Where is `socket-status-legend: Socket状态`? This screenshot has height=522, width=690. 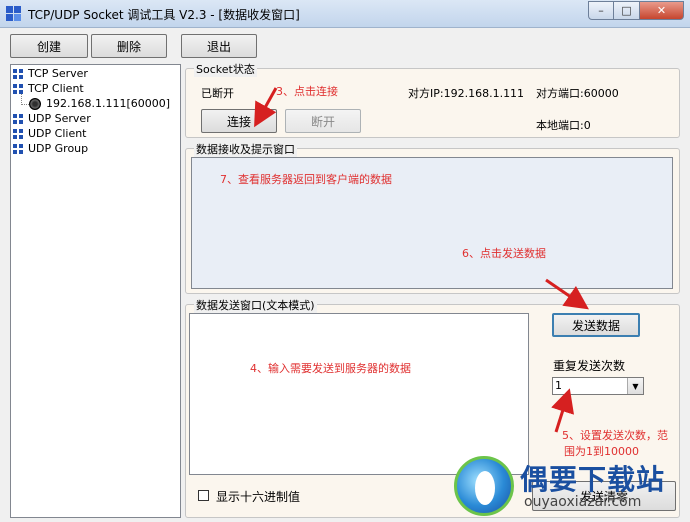
socket-status-legend: Socket状态 is located at coordinates (225, 69).